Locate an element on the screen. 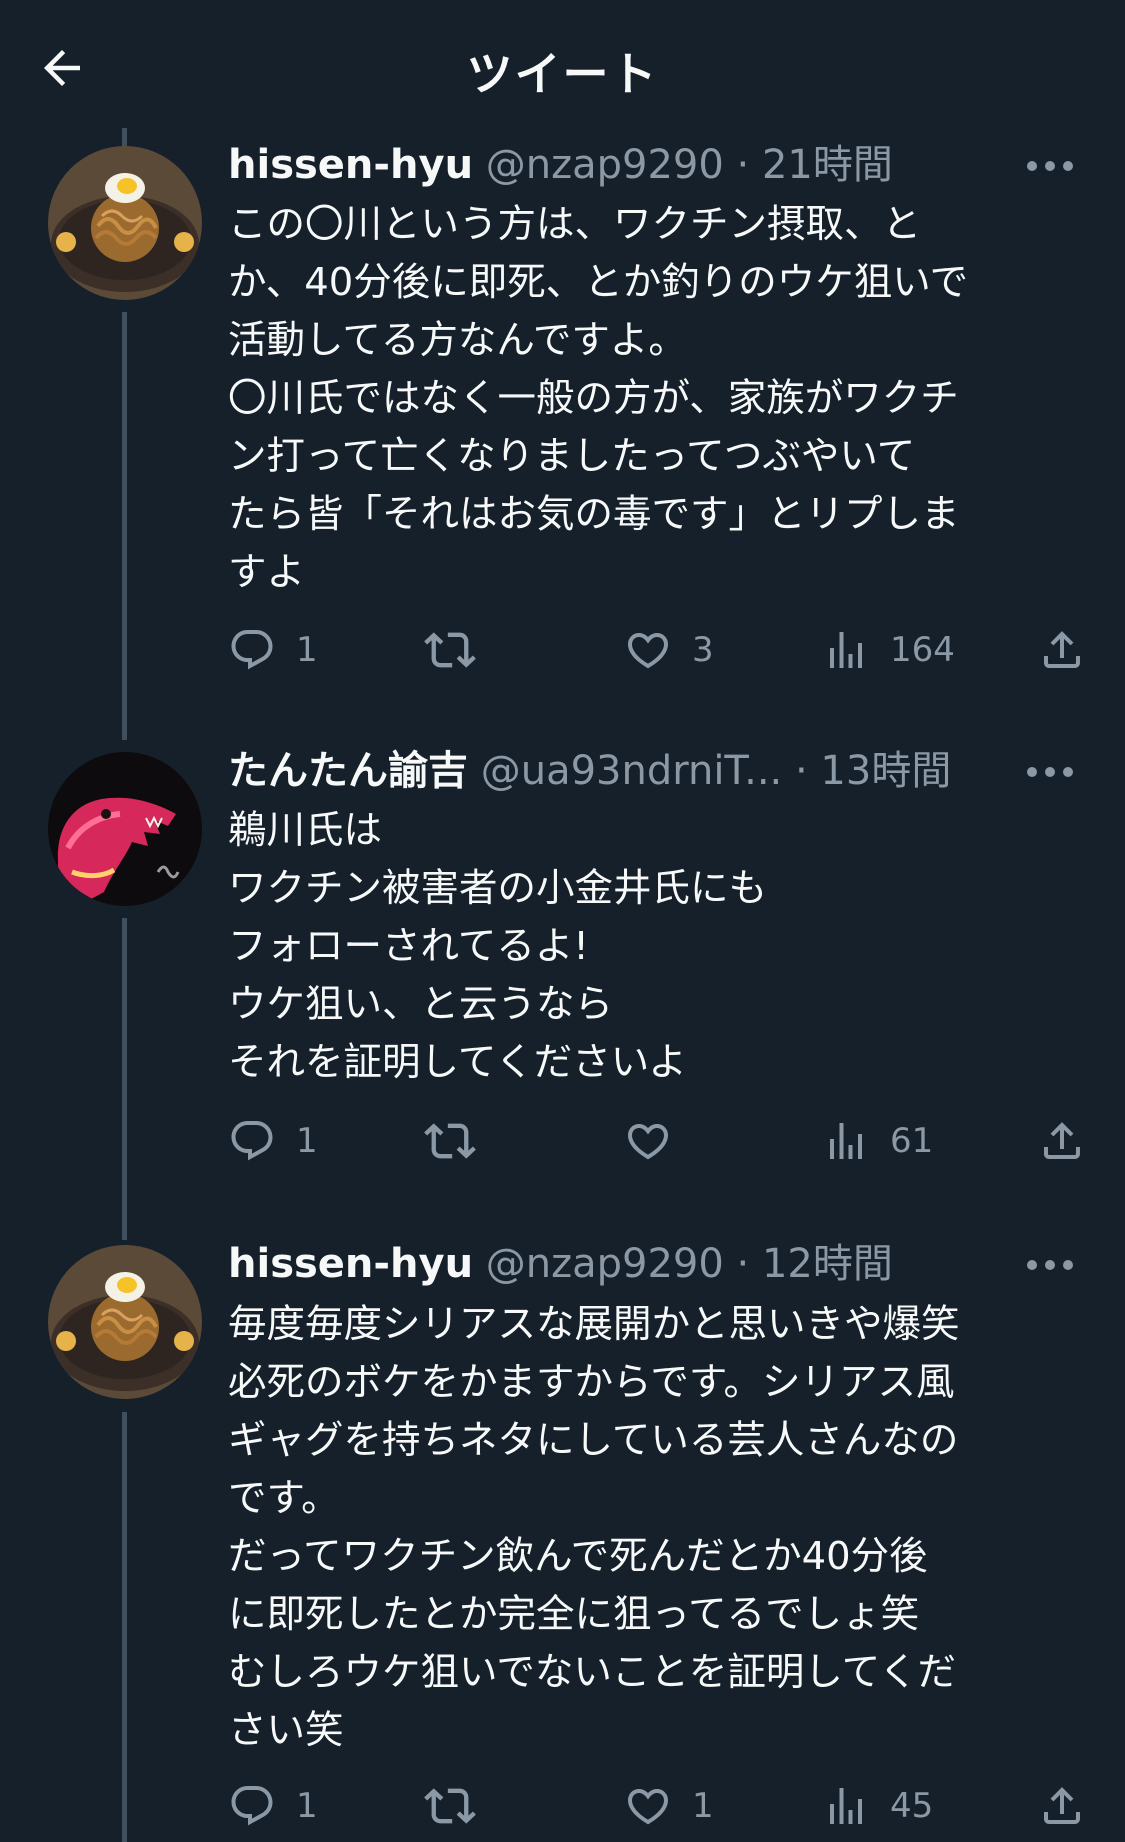 The width and height of the screenshot is (1125, 1842). retweet-icon is located at coordinates (450, 1806).